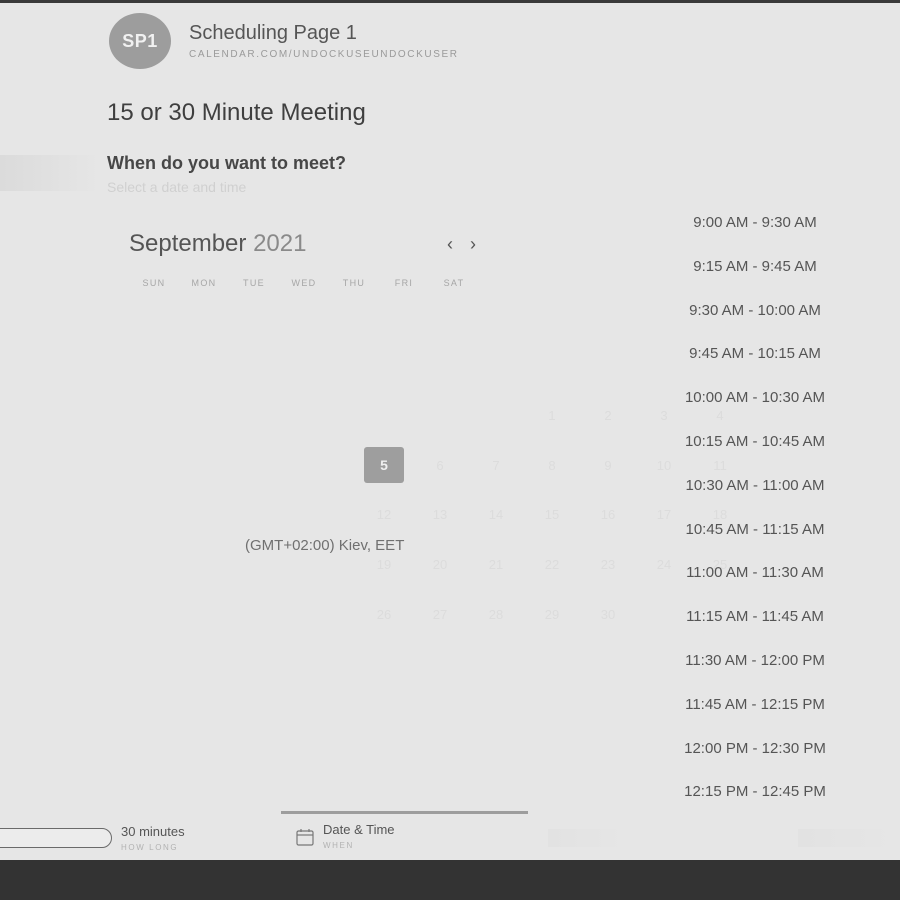 The height and width of the screenshot is (900, 900). What do you see at coordinates (608, 465) in the screenshot?
I see `calendar-day: 9` at bounding box center [608, 465].